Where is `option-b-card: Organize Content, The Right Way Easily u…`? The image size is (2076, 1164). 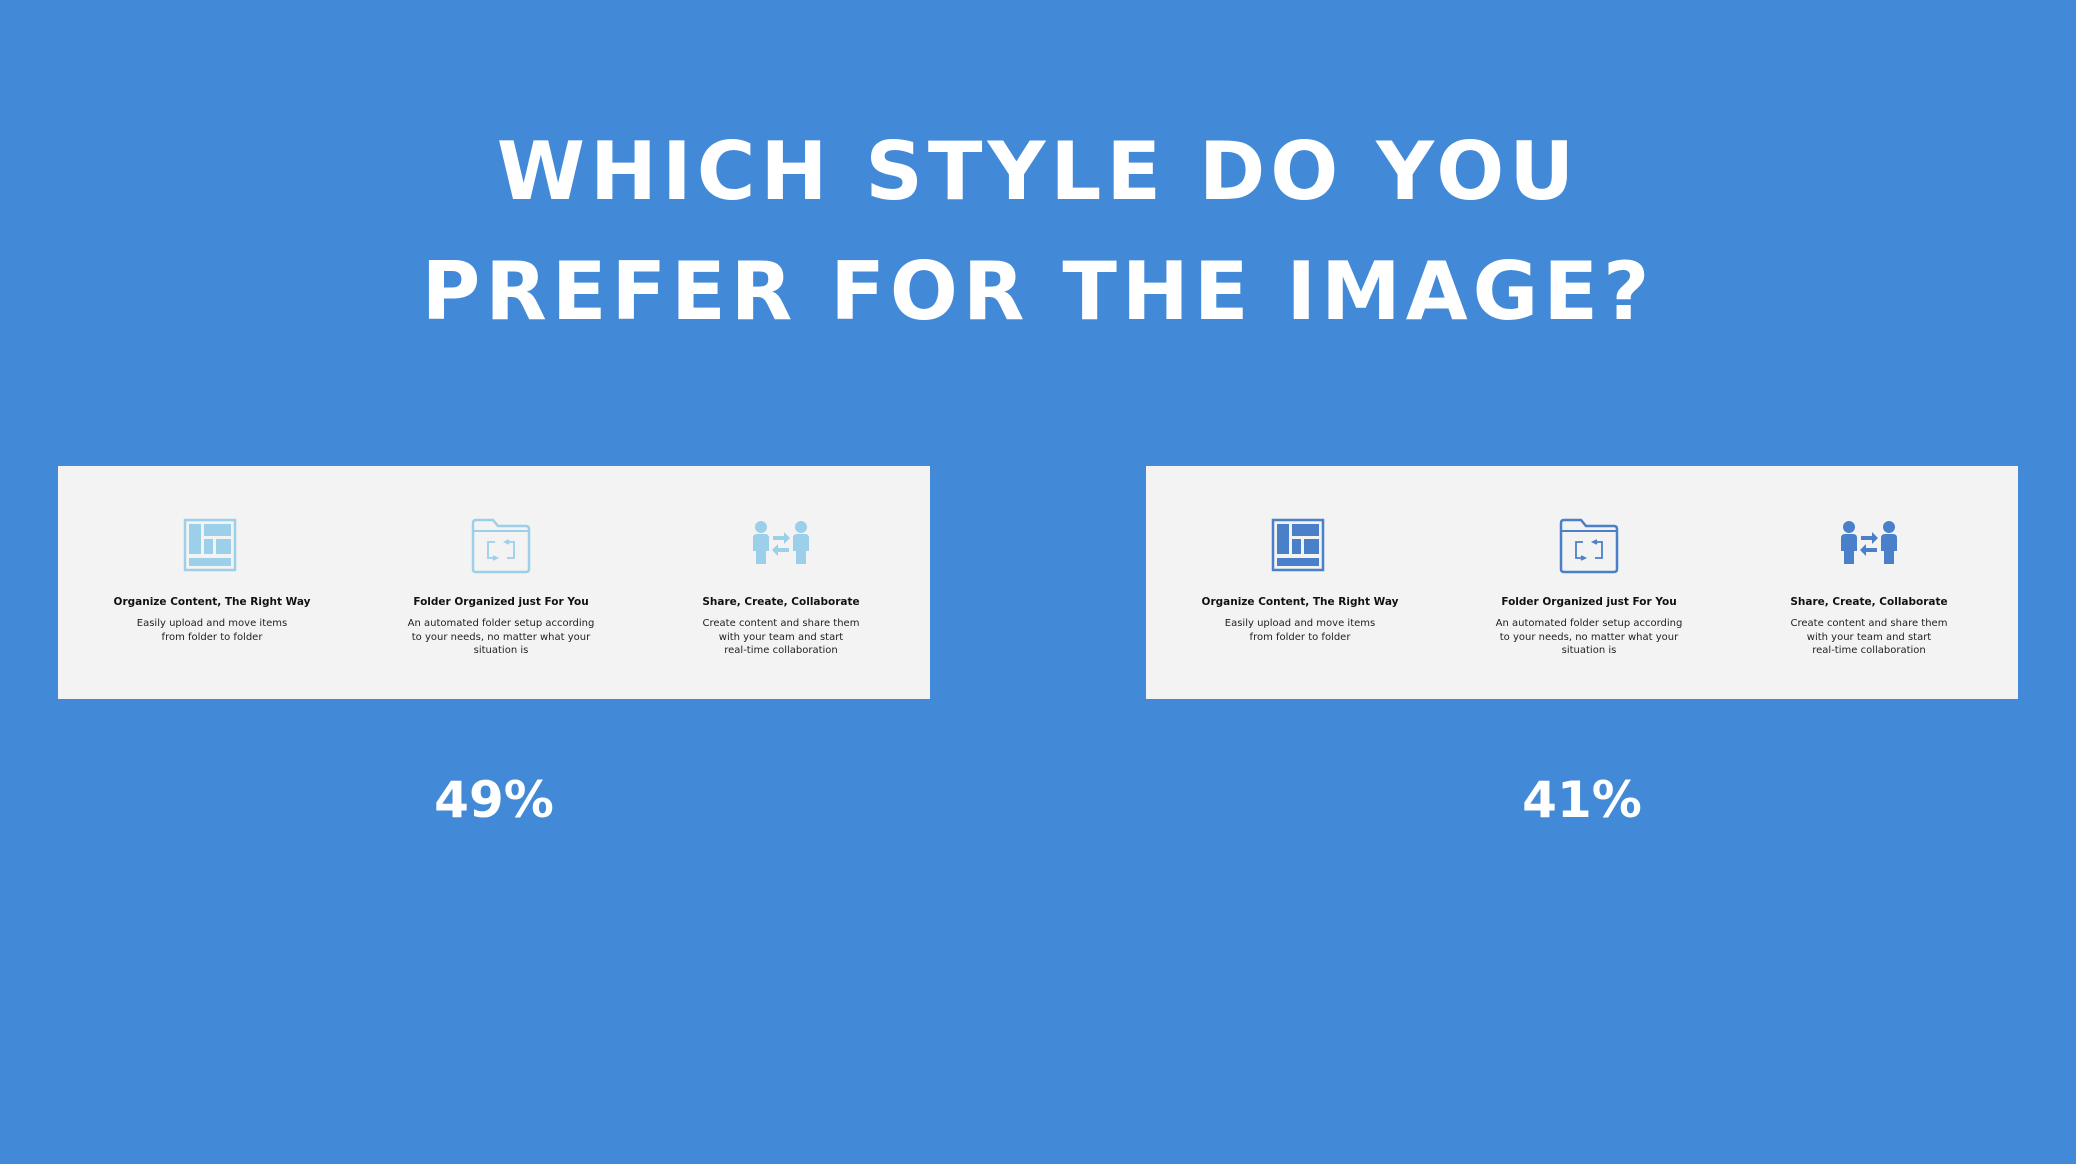 option-b-card: Organize Content, The Right Way Easily u… is located at coordinates (1582, 582).